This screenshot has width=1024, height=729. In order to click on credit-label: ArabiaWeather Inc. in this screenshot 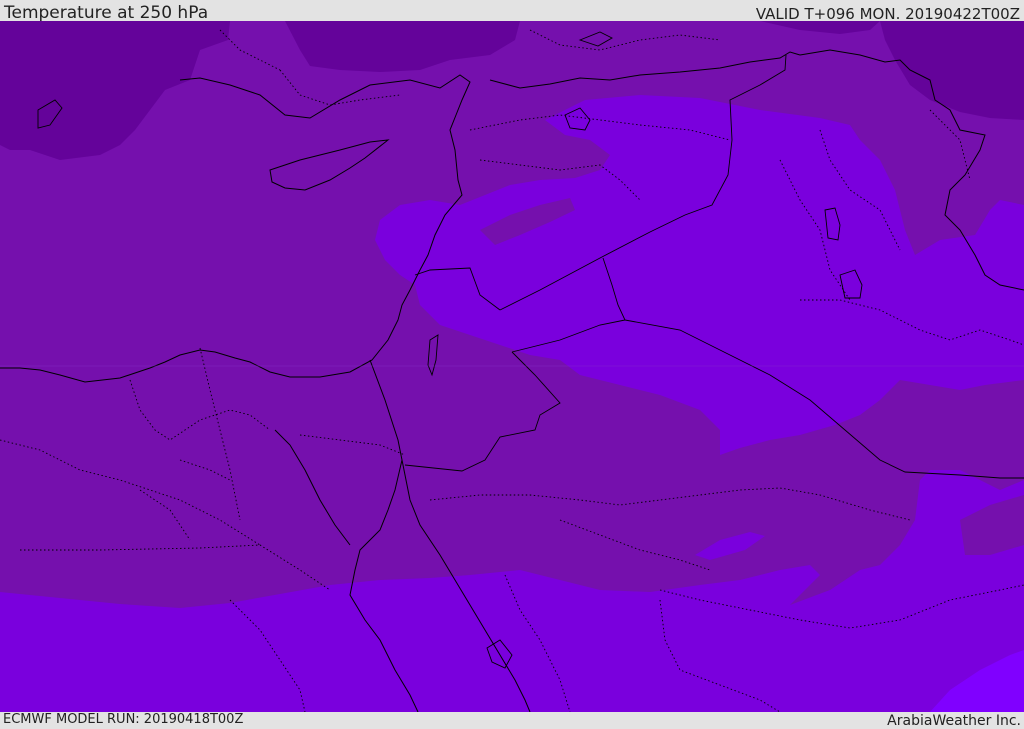, I will do `click(954, 721)`.